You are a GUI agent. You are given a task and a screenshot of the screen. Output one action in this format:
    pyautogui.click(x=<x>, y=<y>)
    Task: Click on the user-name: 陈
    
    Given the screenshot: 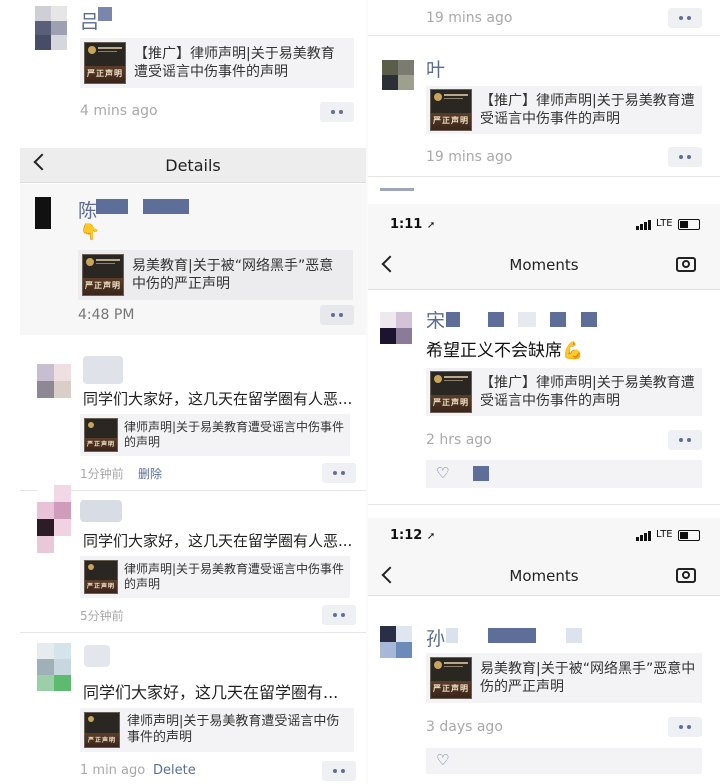 What is the action you would take?
    pyautogui.click(x=87, y=209)
    